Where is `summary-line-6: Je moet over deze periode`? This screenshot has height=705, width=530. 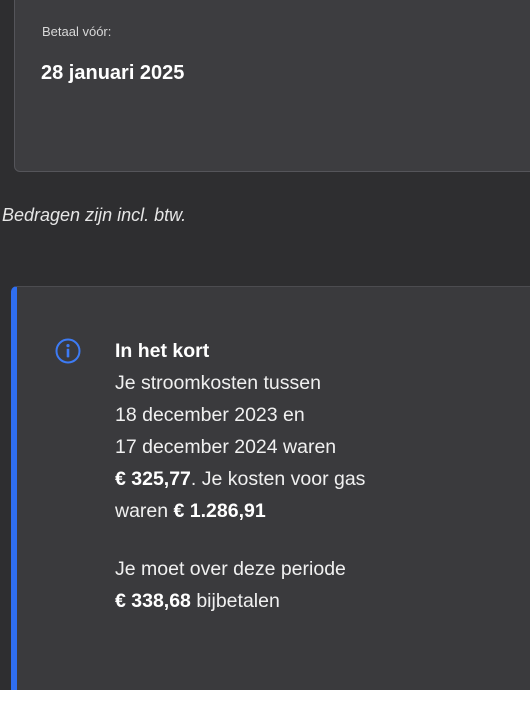 summary-line-6: Je moet over deze periode is located at coordinates (230, 569).